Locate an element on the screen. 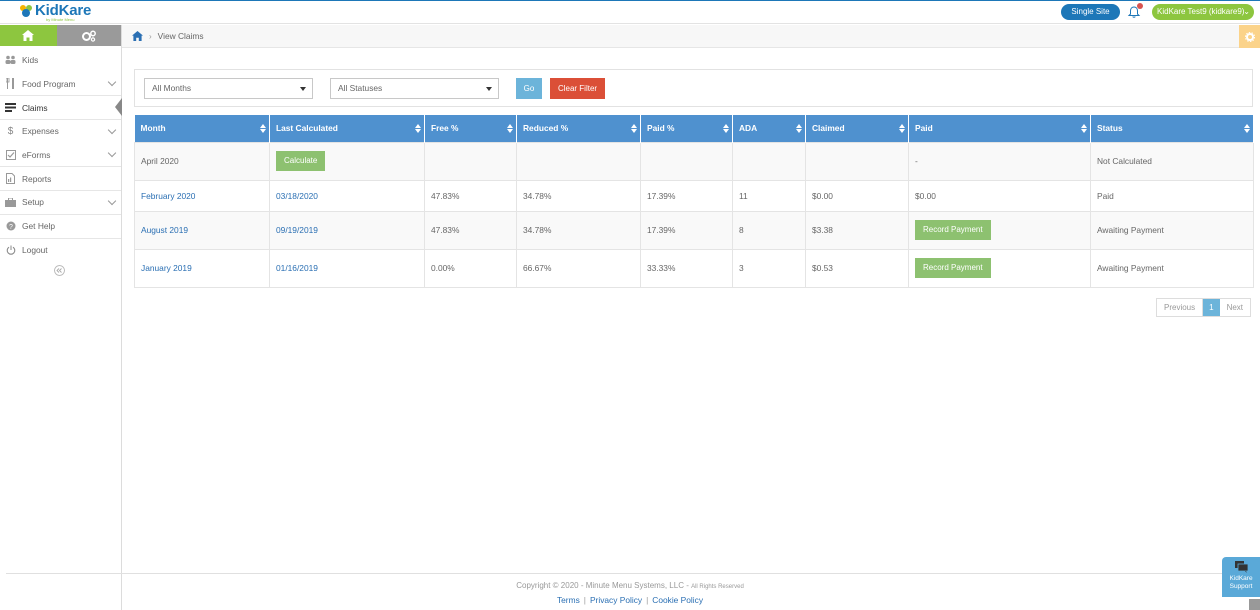 This screenshot has width=1260, height=610. sidebar-item-get-help: ? Get Help is located at coordinates (60, 225).